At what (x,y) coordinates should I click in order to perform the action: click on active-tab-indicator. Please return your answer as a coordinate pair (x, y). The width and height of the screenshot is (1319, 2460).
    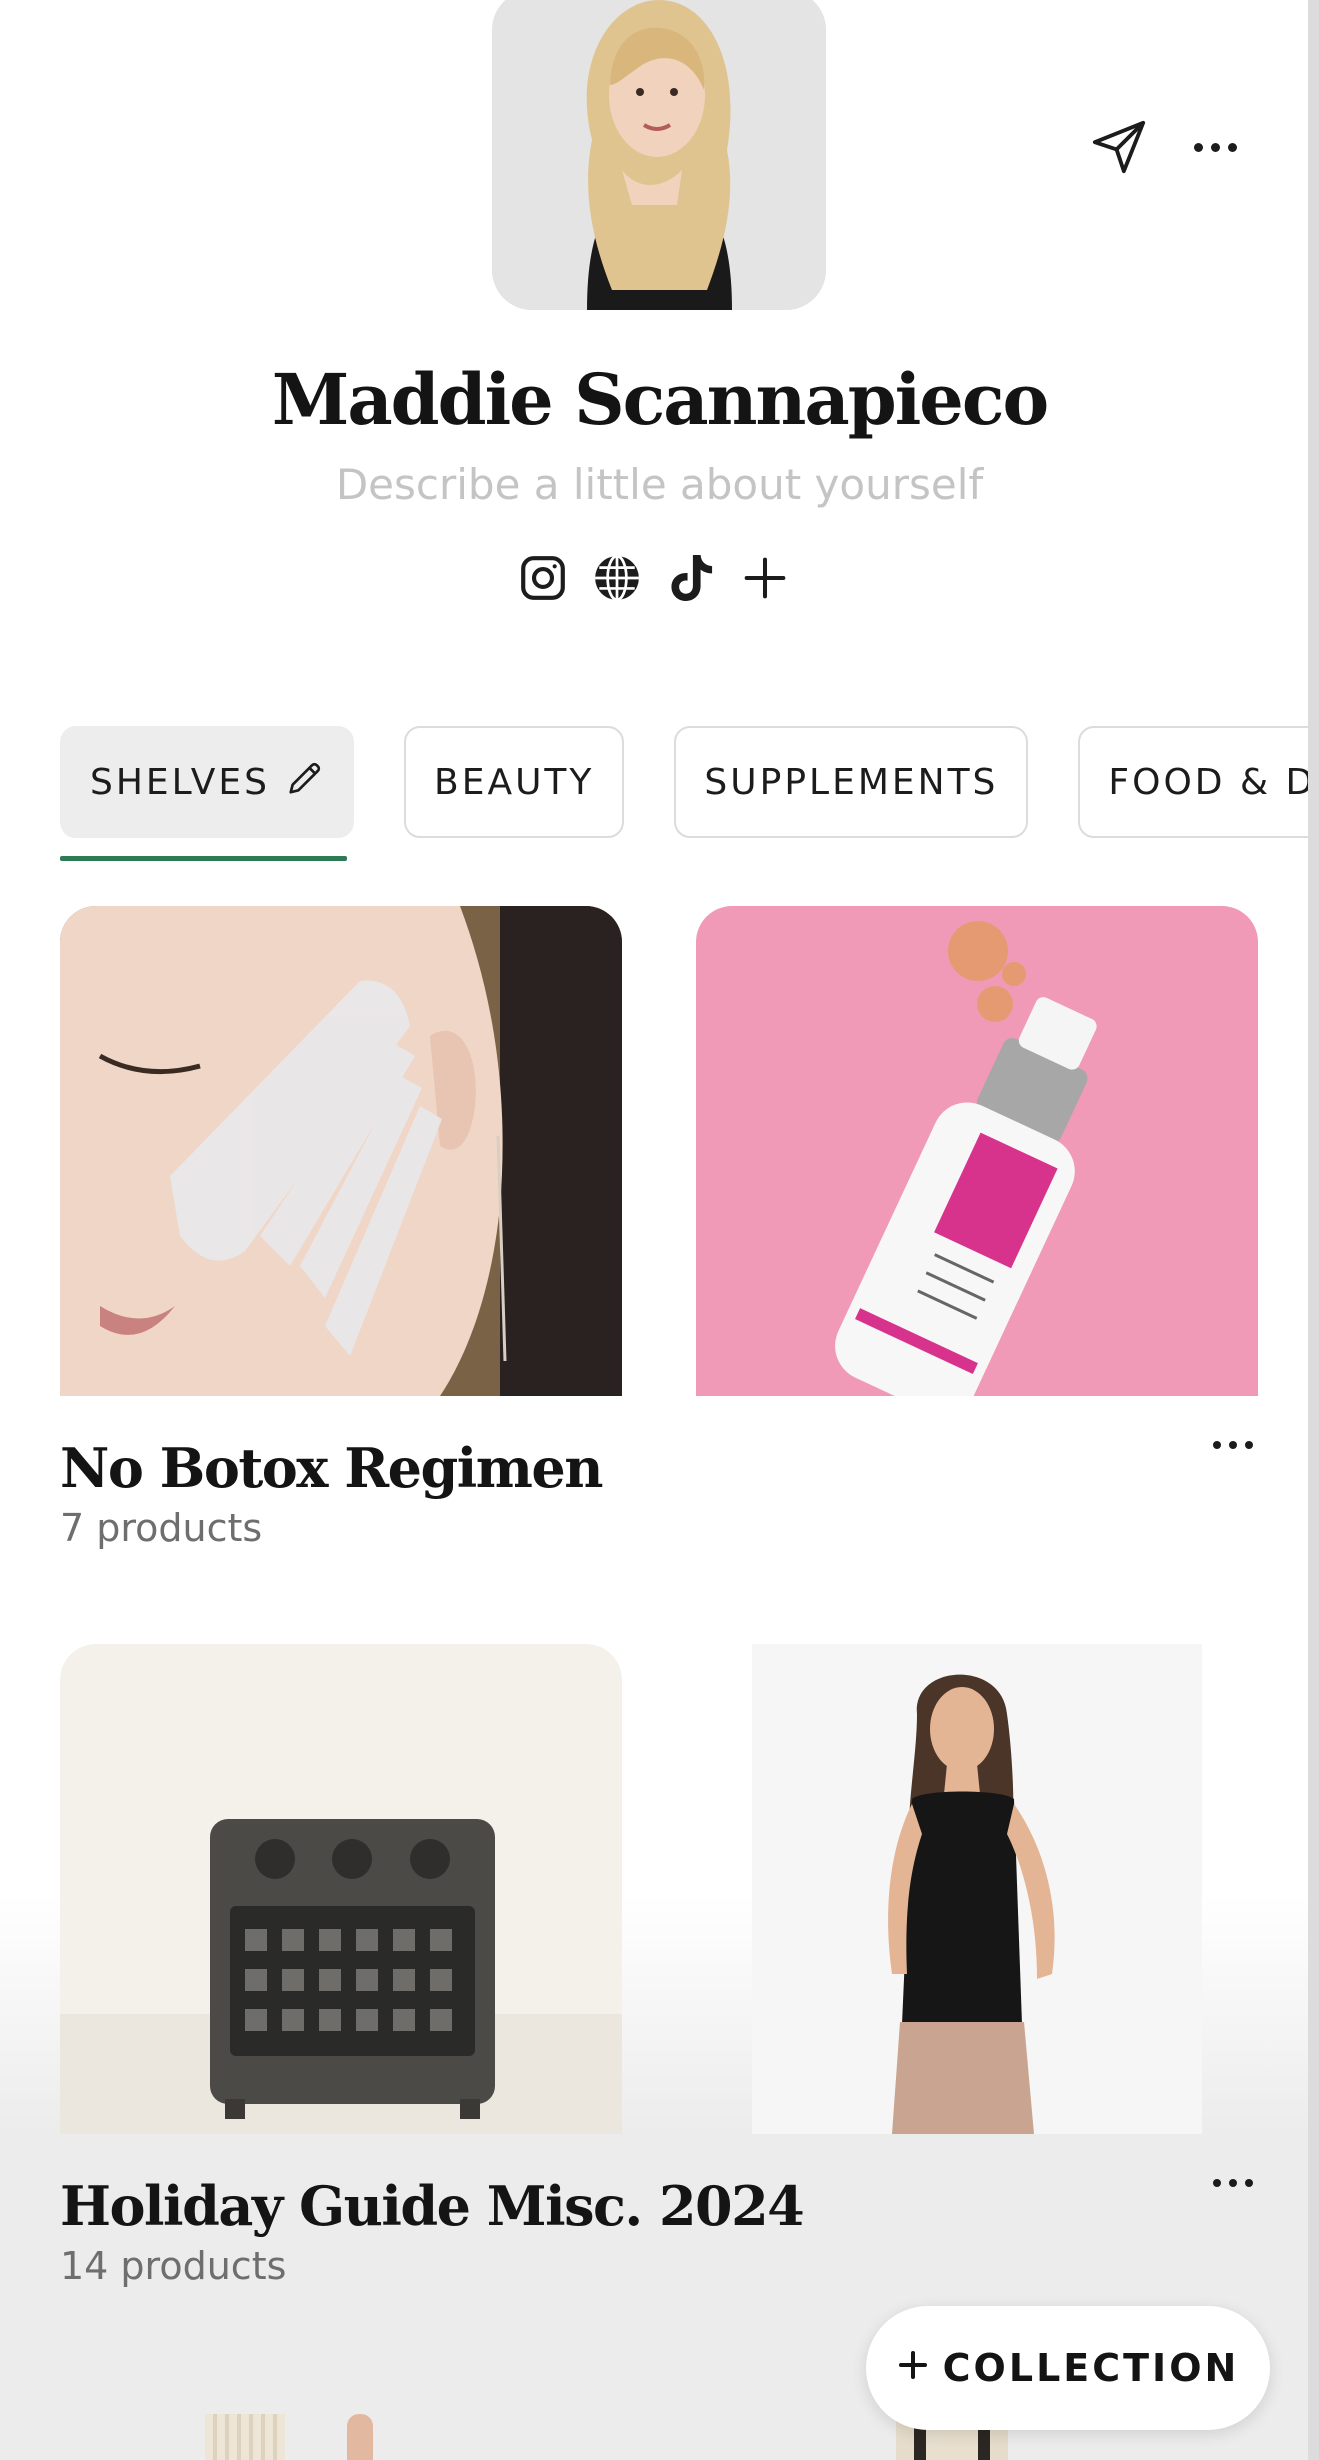
    Looking at the image, I should click on (203, 858).